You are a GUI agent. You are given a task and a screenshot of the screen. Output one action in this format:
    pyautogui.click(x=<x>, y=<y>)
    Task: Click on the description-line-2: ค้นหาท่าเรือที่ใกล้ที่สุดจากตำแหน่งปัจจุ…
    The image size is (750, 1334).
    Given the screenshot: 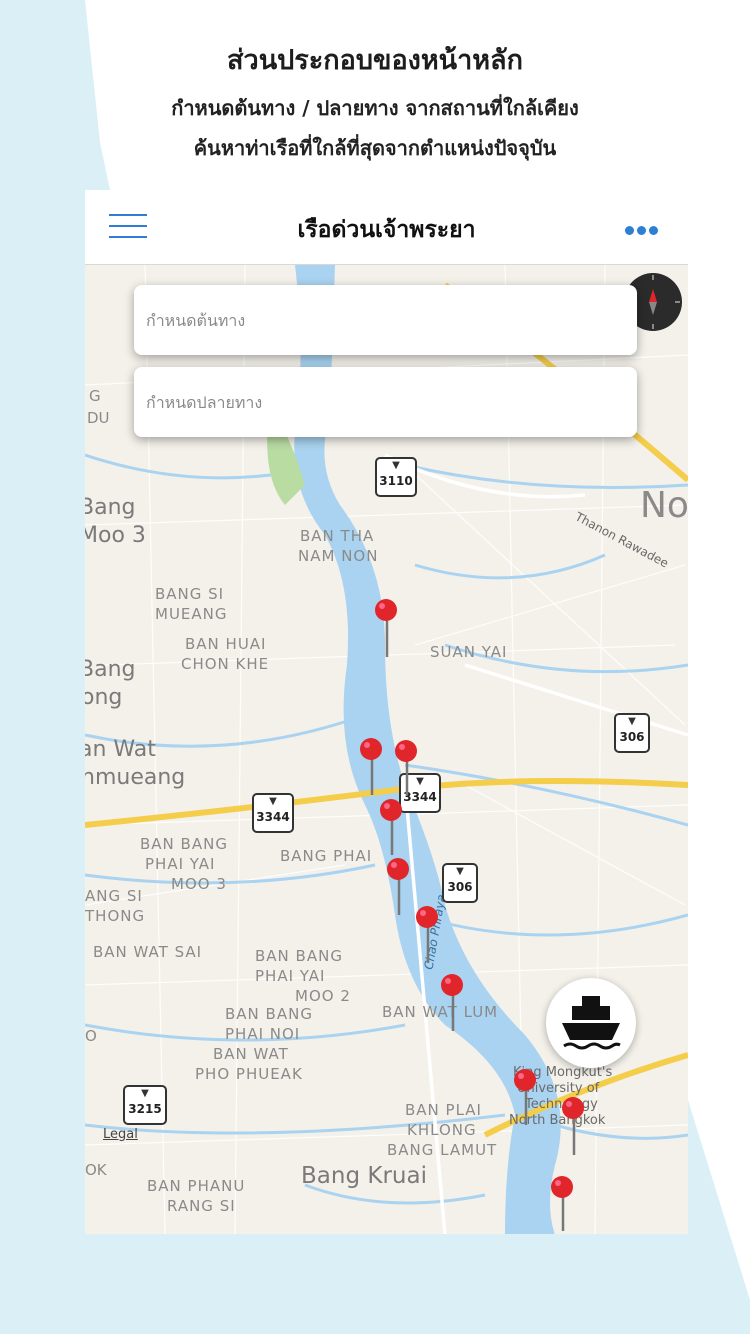 What is the action you would take?
    pyautogui.click(x=375, y=148)
    